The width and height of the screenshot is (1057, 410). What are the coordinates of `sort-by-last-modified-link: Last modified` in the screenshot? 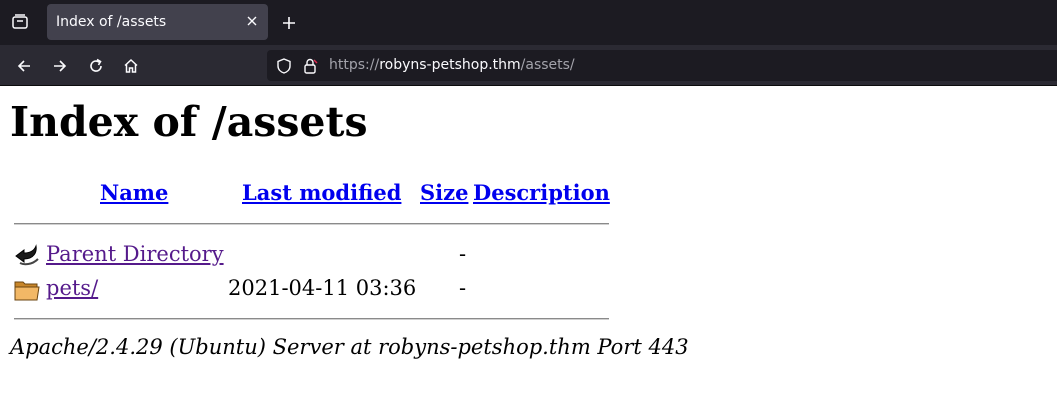 It's located at (321, 192).